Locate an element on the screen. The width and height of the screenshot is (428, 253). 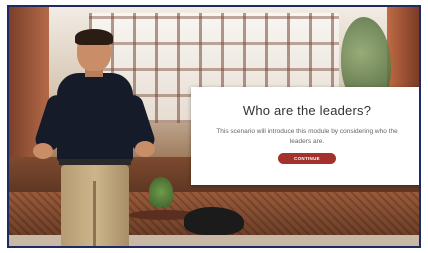
continue-button: CONTINUE is located at coordinates (307, 158).